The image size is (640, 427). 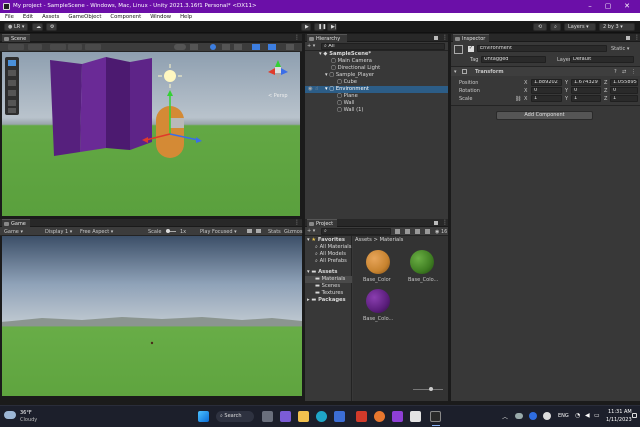 What do you see at coordinates (633, 72) in the screenshot?
I see `component-kebab-icon: ⋮` at bounding box center [633, 72].